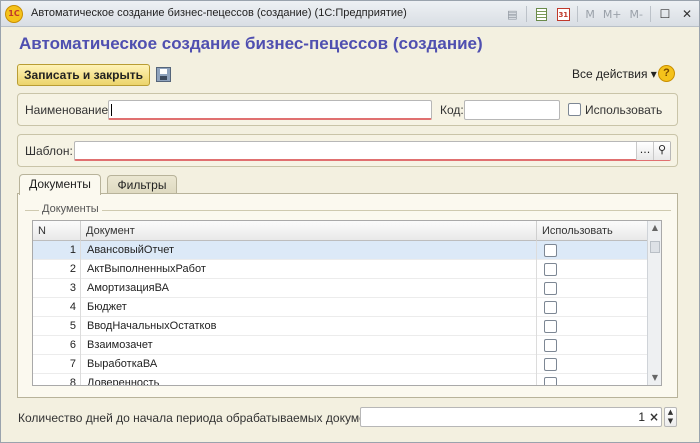 The image size is (700, 443). I want to click on template-group: Шаблон: ... ⚲, so click(347, 150).